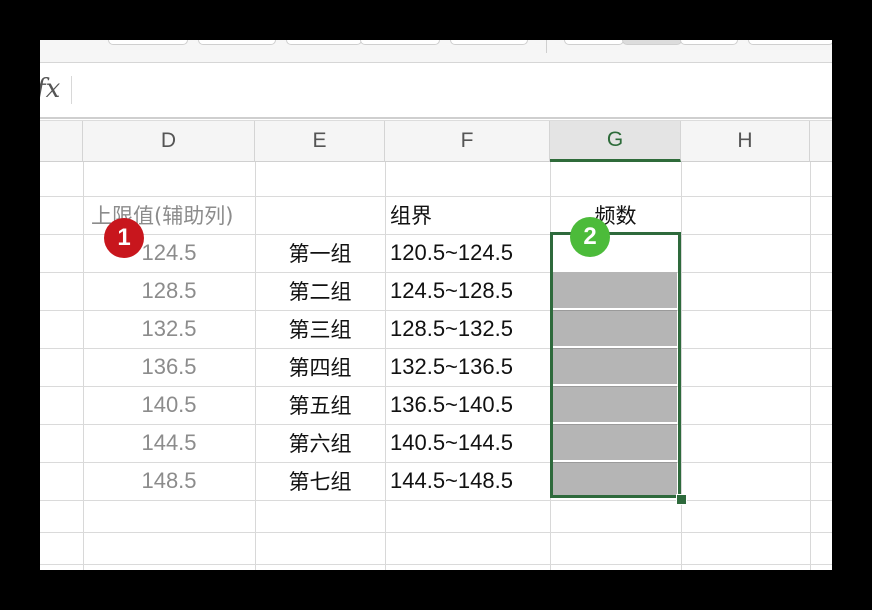  I want to click on column-header-e: E, so click(320, 141).